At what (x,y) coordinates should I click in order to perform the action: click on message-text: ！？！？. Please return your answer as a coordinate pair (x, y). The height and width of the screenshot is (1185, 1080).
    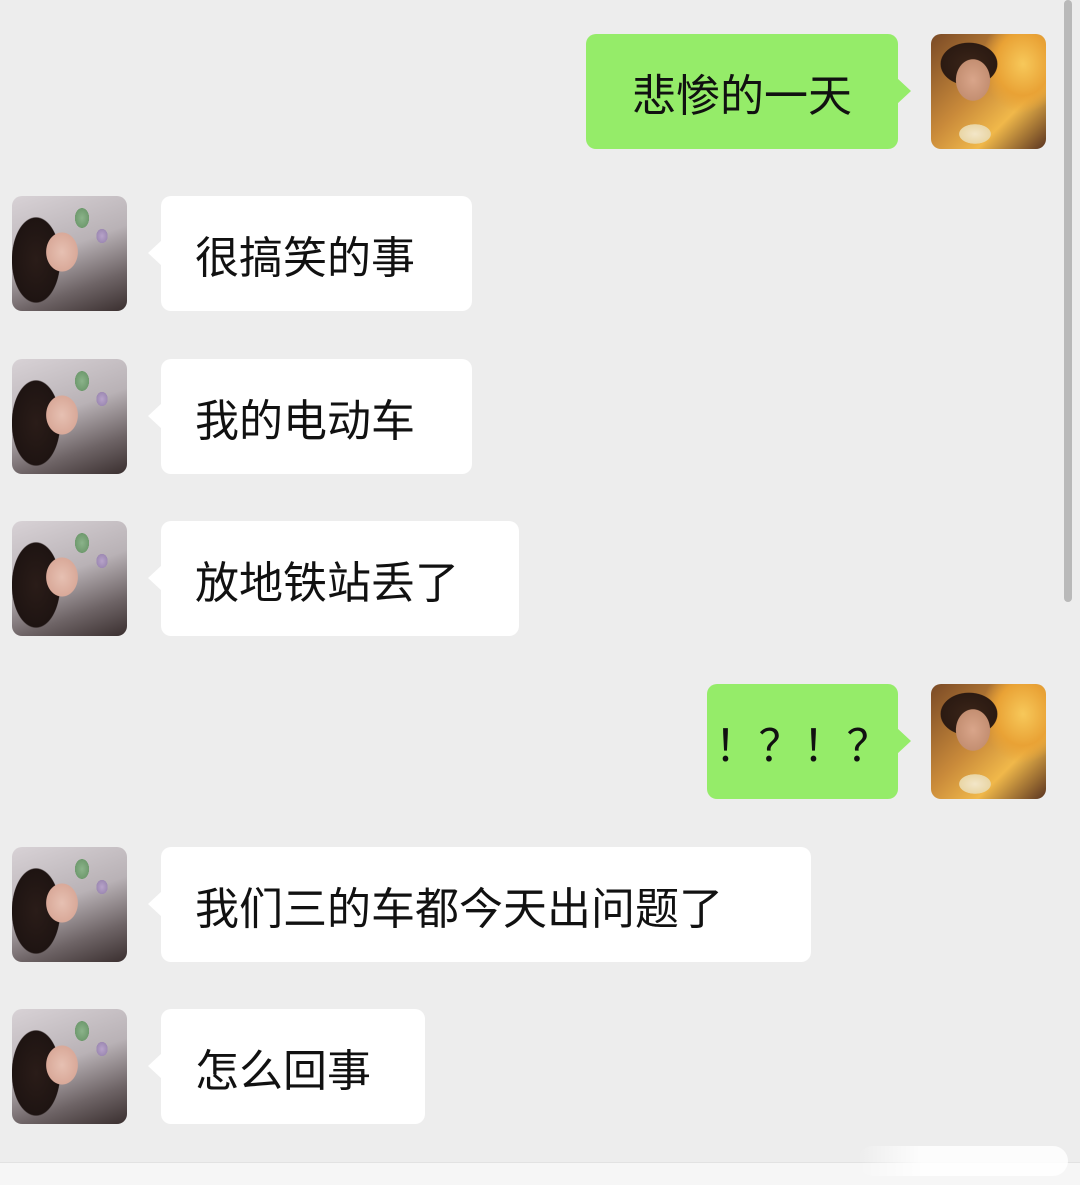
    Looking at the image, I should click on (802, 746).